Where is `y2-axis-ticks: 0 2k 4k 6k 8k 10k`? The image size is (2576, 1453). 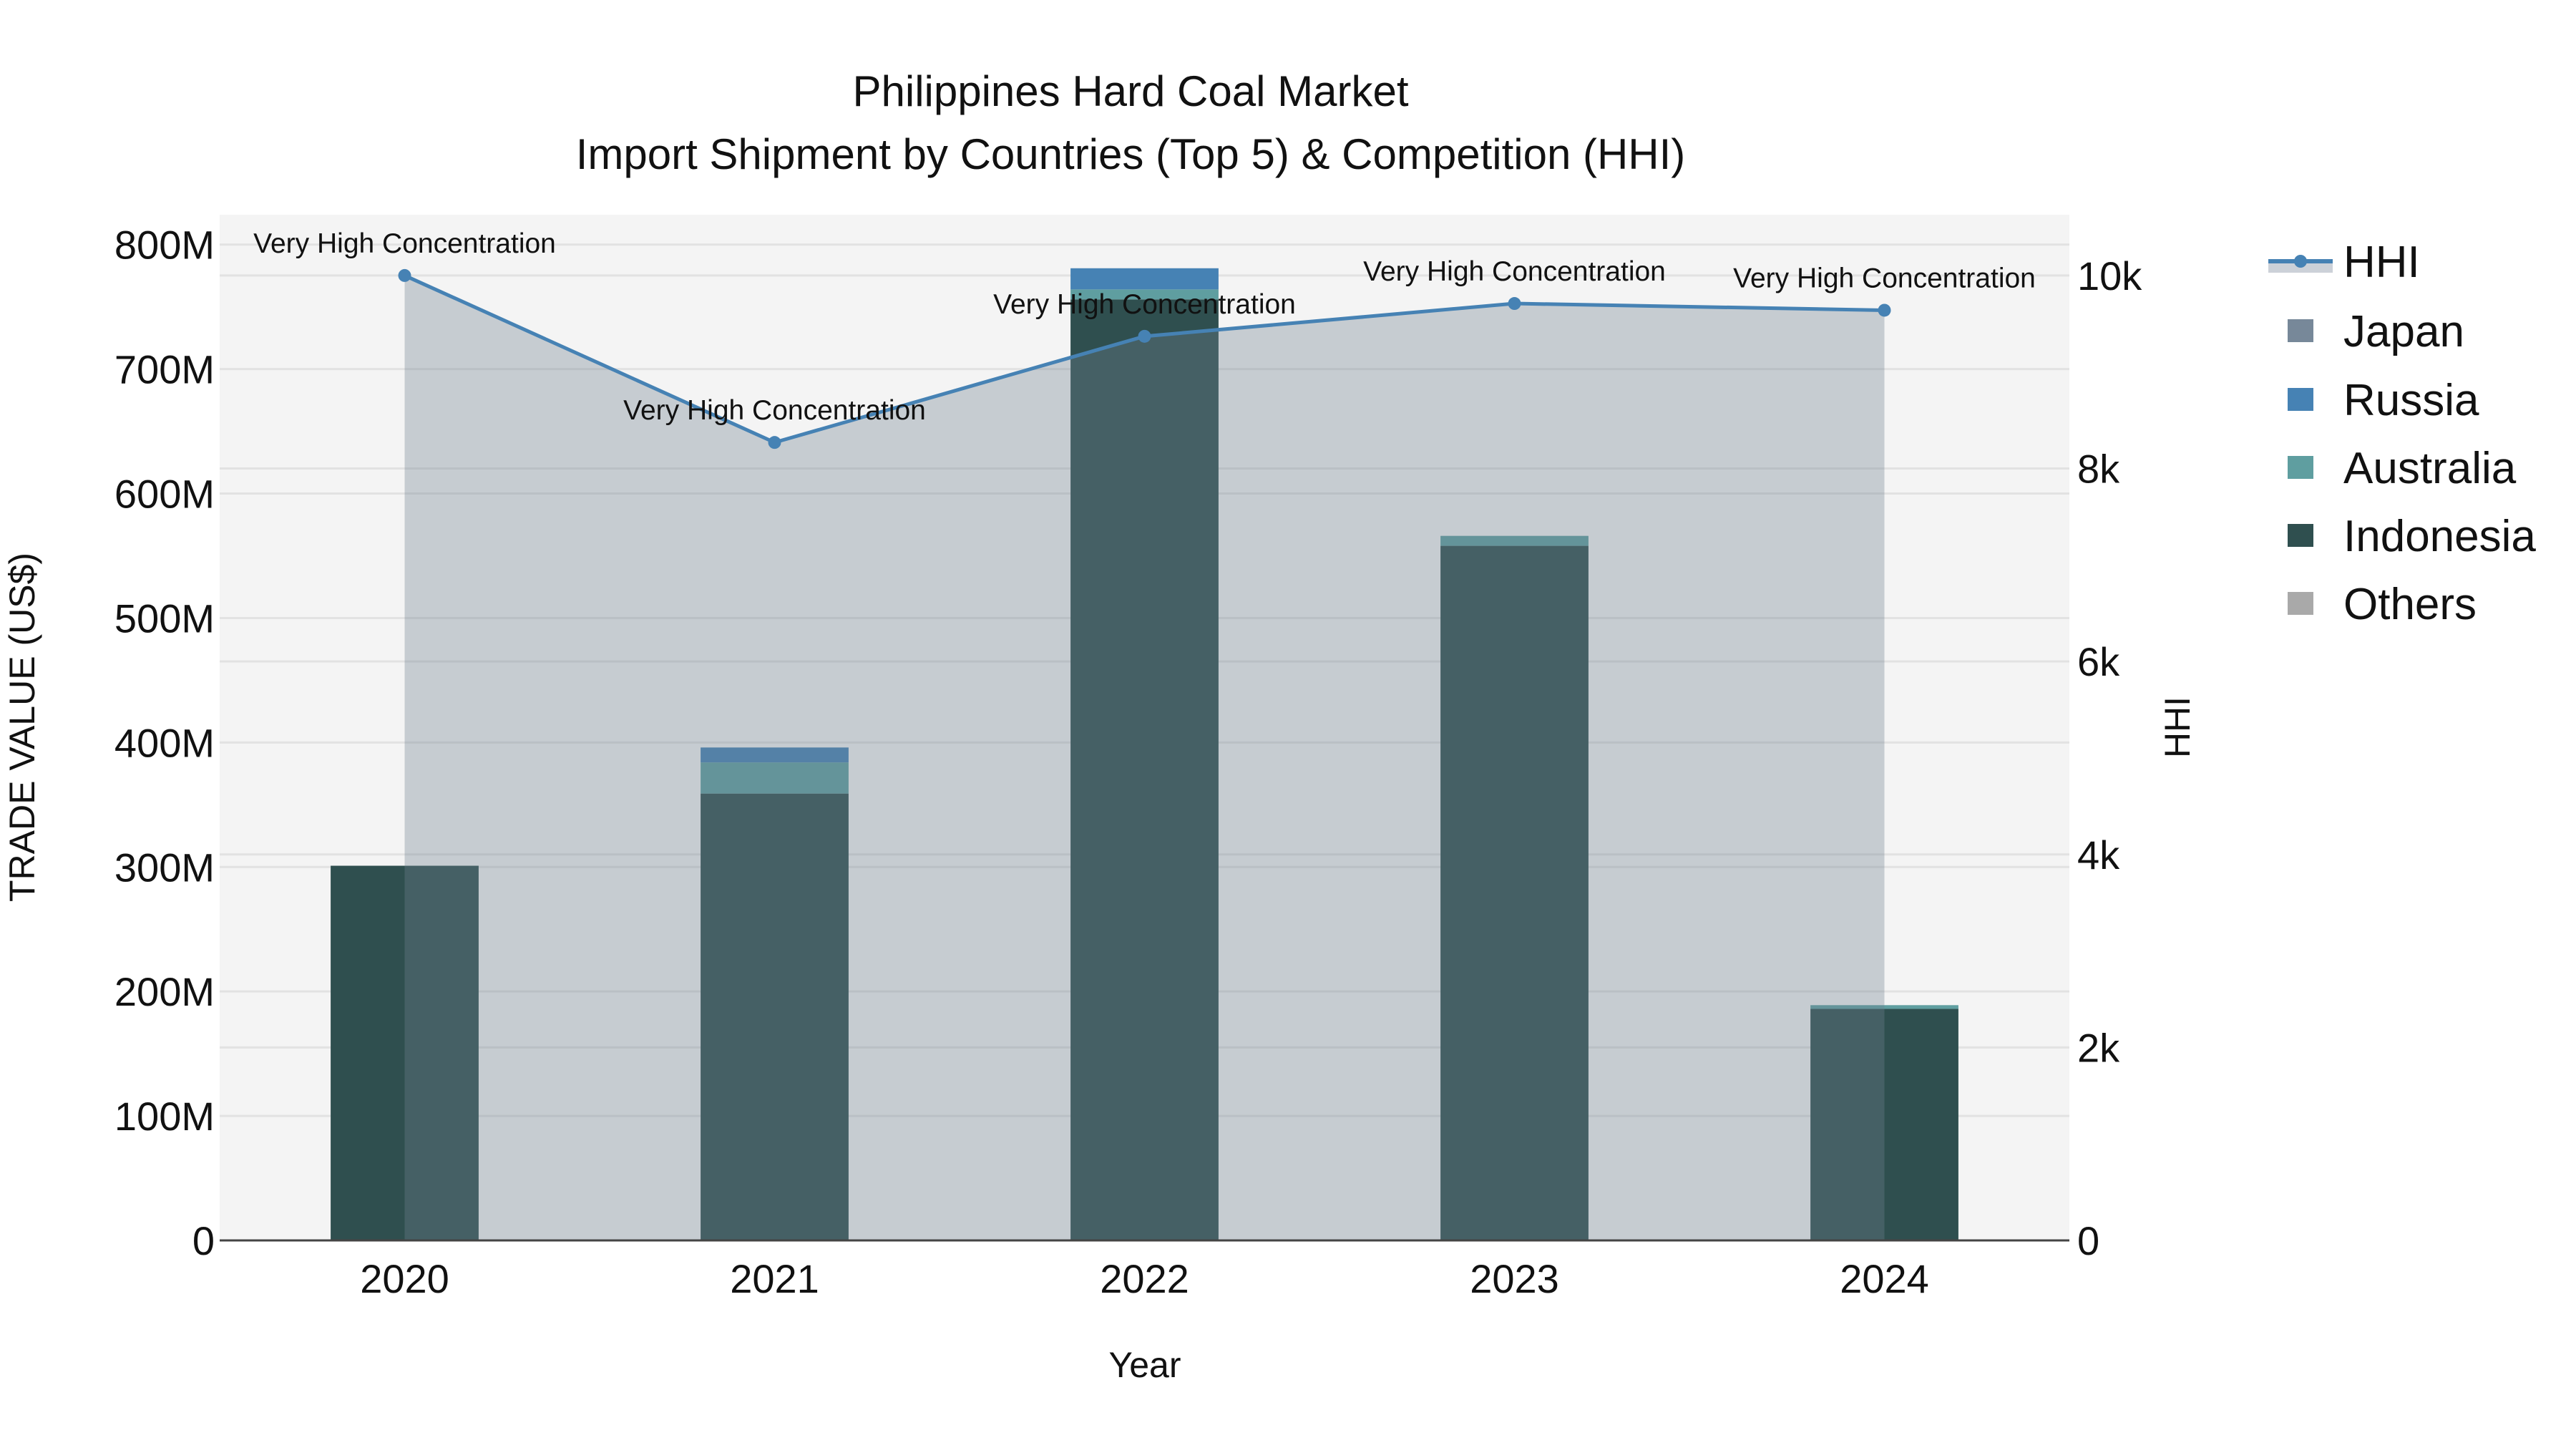
y2-axis-ticks: 0 2k 4k 6k 8k 10k is located at coordinates (2109, 758).